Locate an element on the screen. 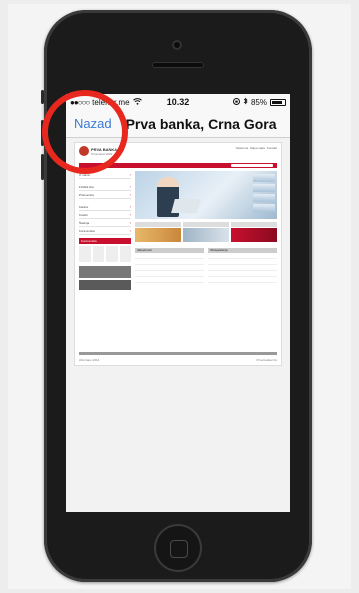 The width and height of the screenshot is (359, 593). promo-tiles is located at coordinates (206, 232).